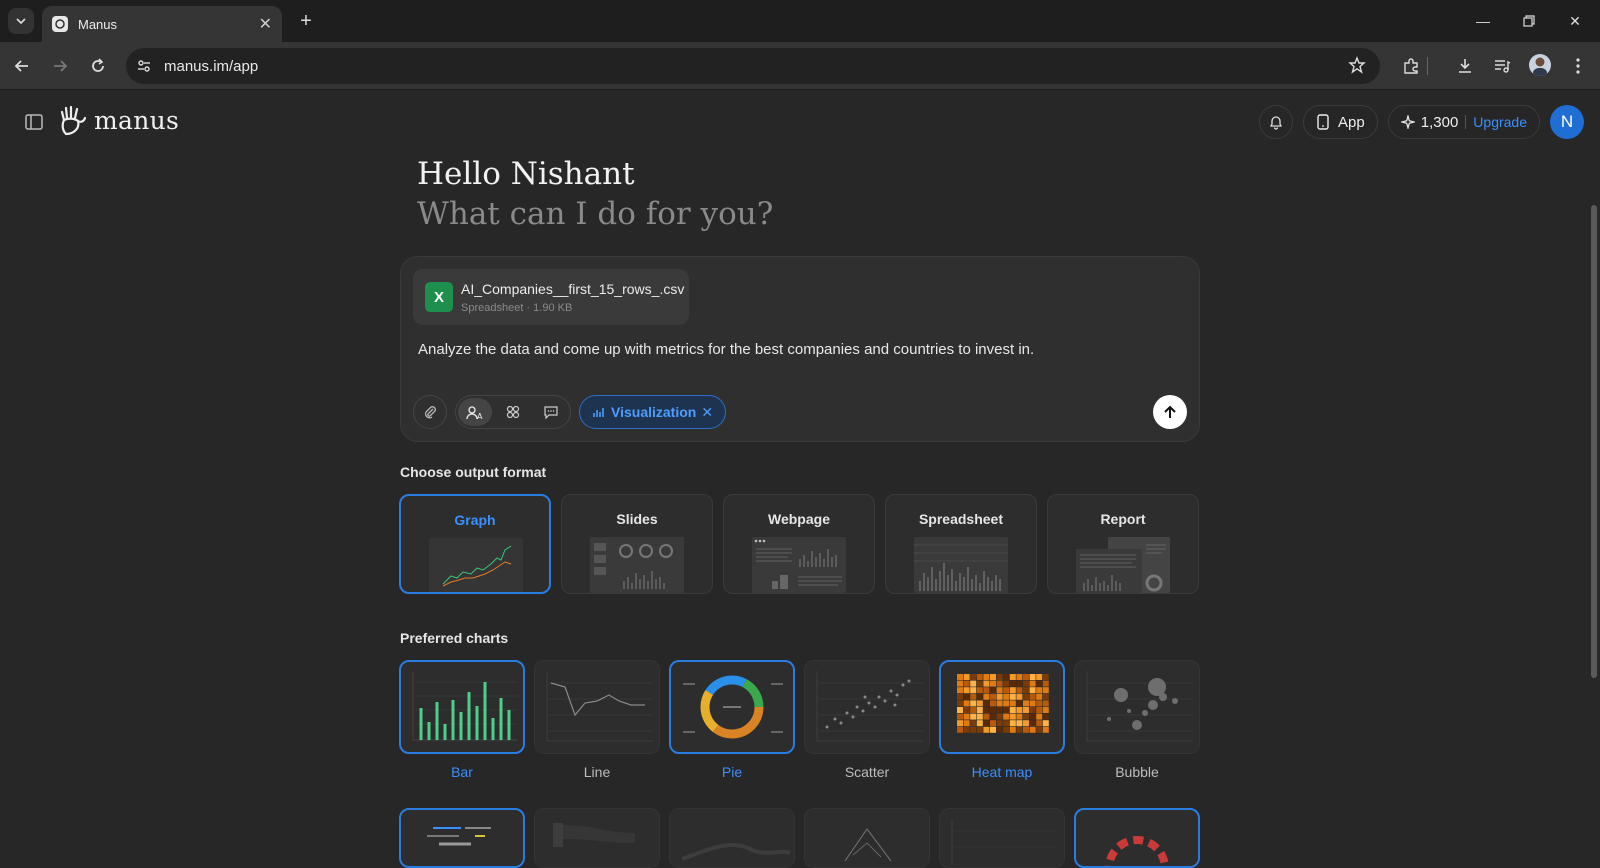 This screenshot has height=868, width=1600. Describe the element at coordinates (462, 707) in the screenshot. I see `chart-option-bar` at that location.